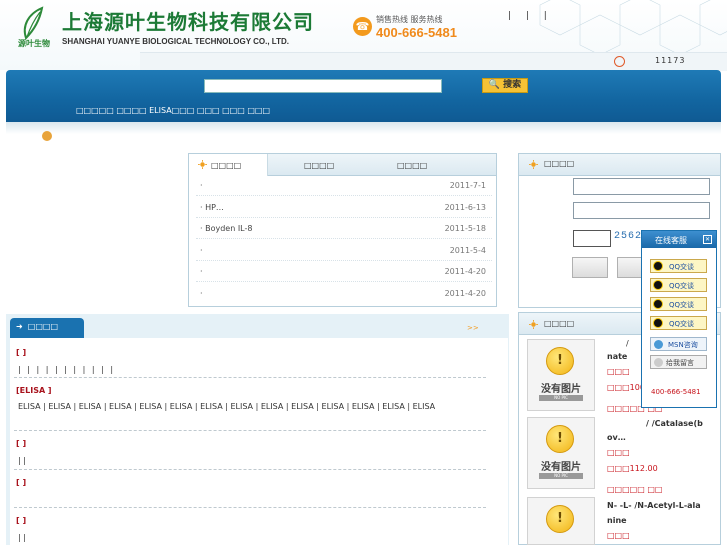 The height and width of the screenshot is (545, 727). I want to click on news-title: · Boyden IL-8, so click(226, 228).